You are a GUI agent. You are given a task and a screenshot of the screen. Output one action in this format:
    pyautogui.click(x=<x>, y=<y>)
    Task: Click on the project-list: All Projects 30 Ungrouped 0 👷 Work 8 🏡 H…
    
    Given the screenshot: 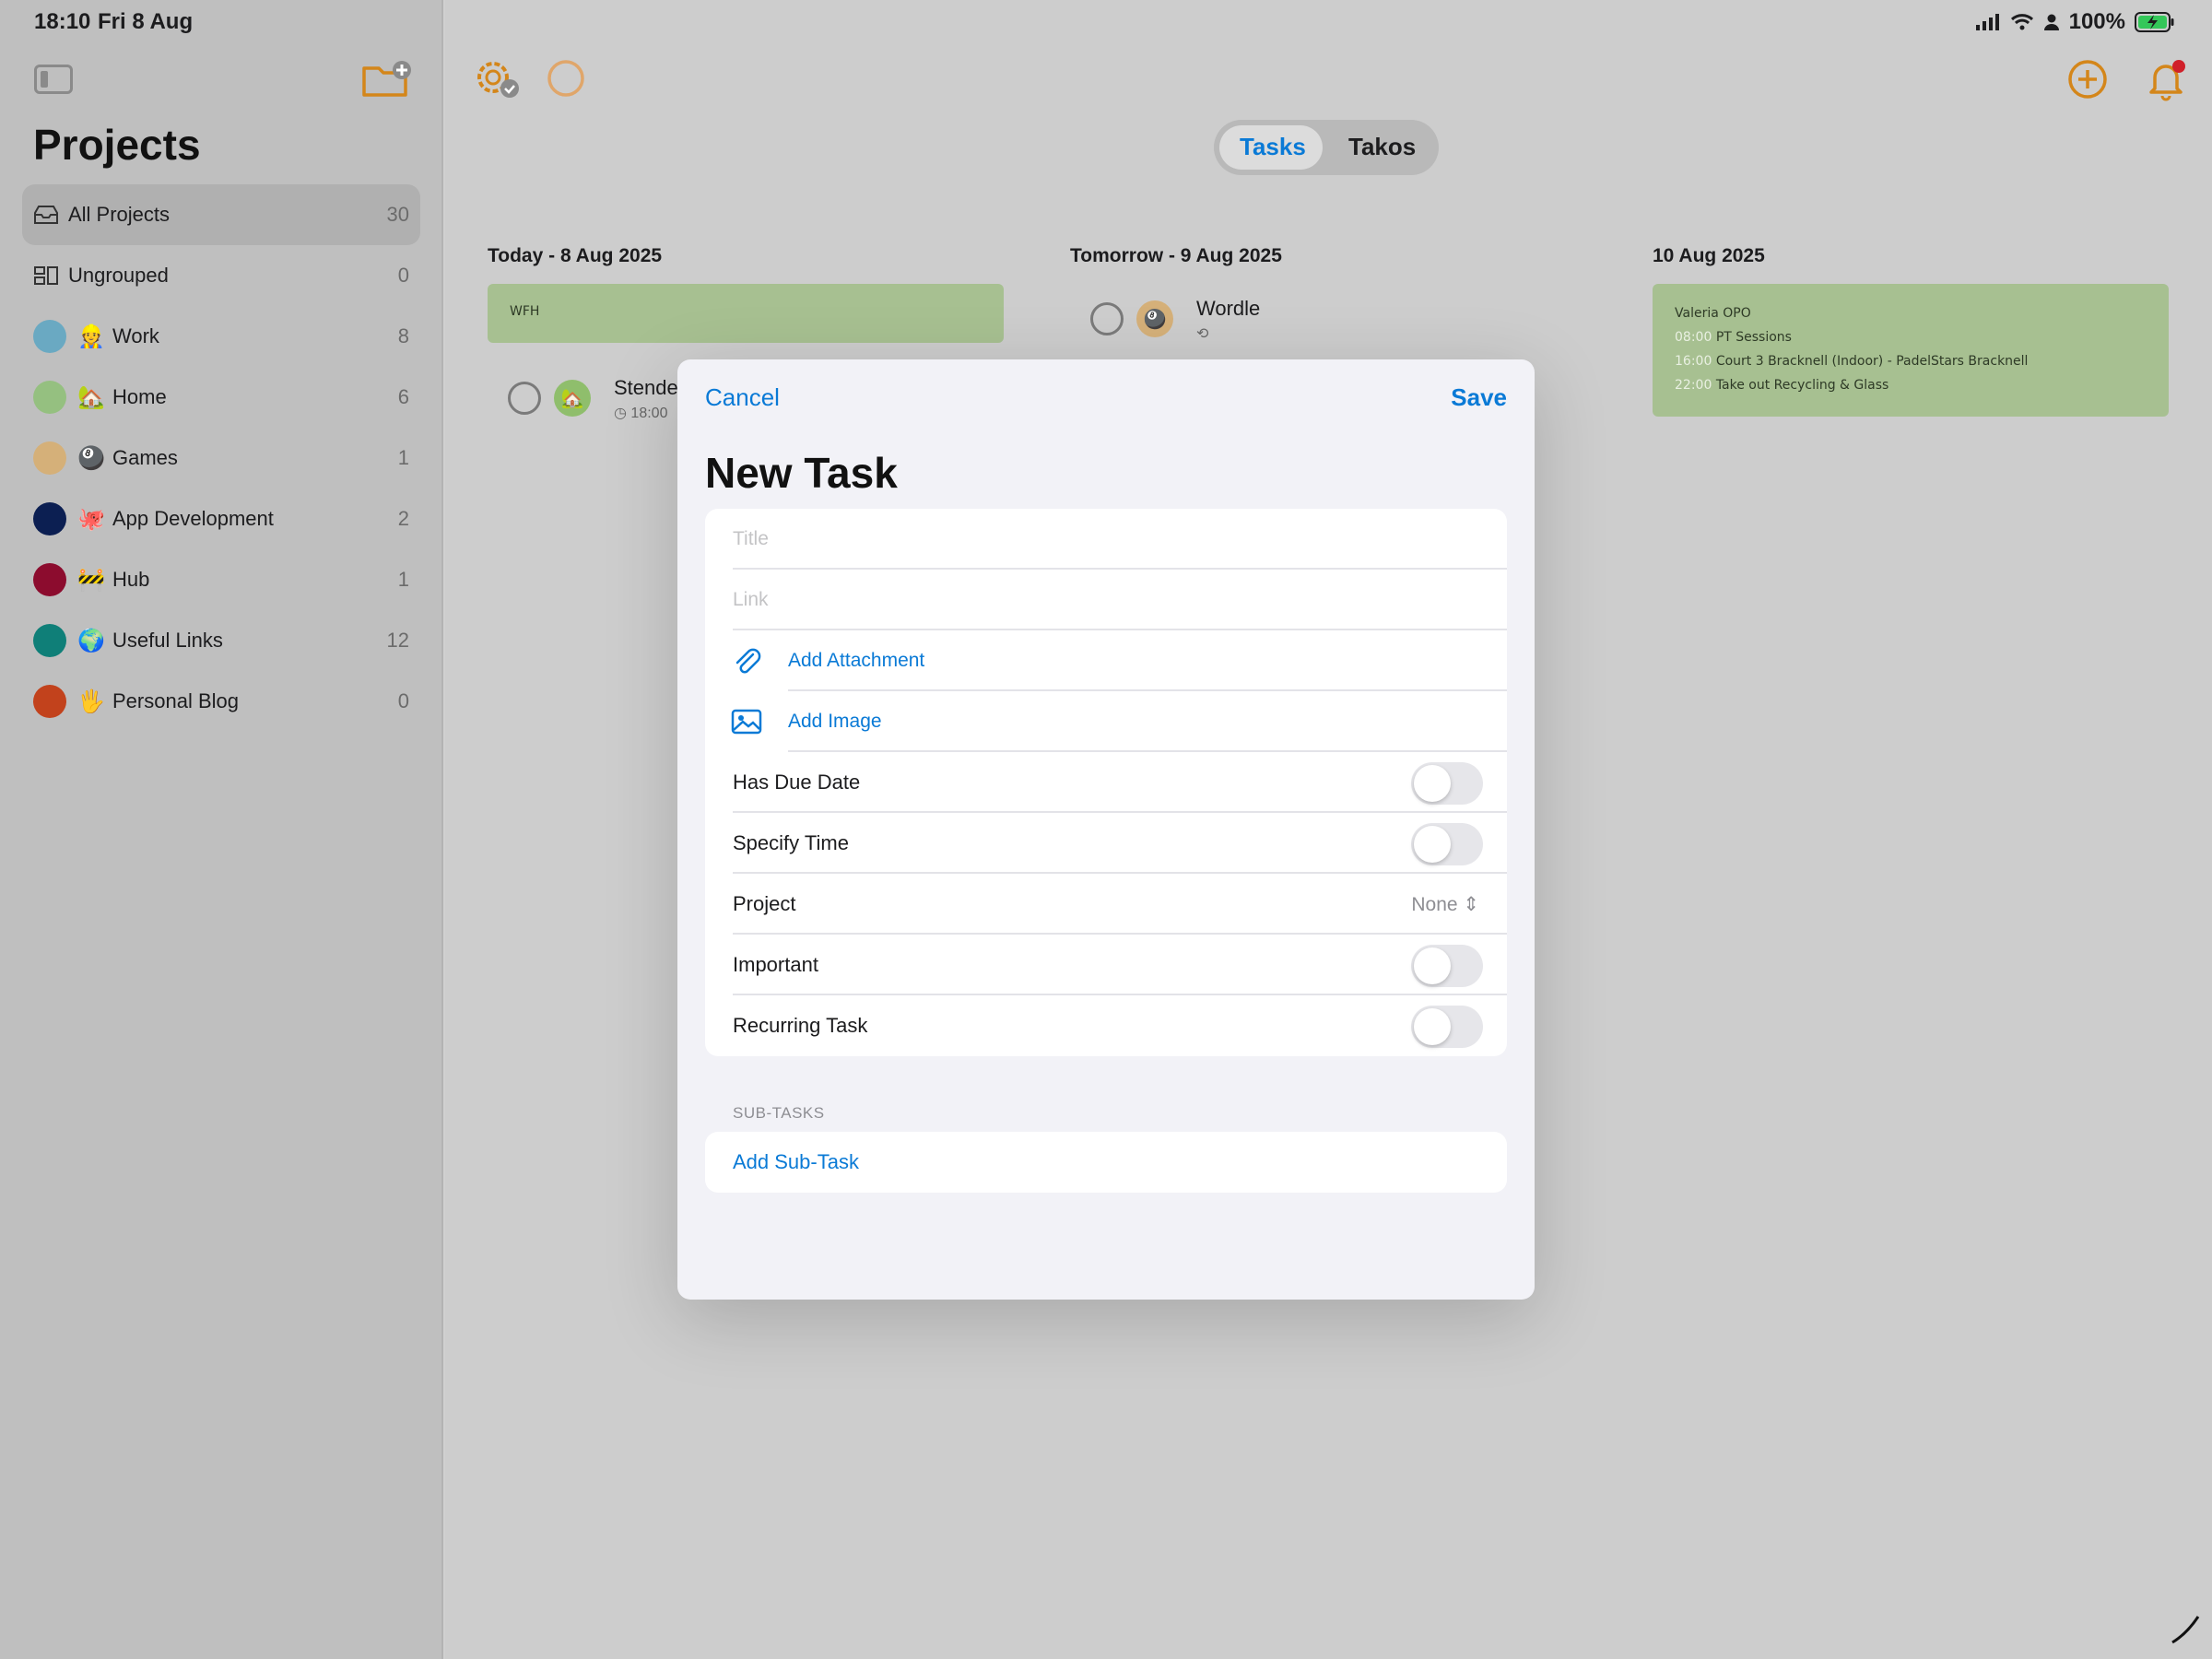 What is the action you would take?
    pyautogui.click(x=221, y=458)
    